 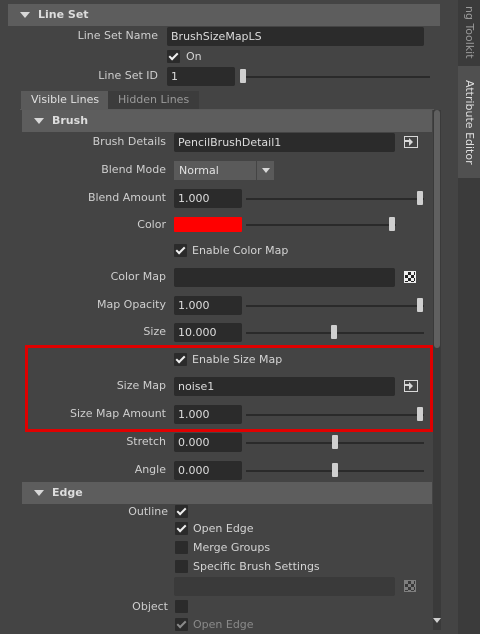 I want to click on map-opacity-label: Map Opacity, so click(x=131, y=304).